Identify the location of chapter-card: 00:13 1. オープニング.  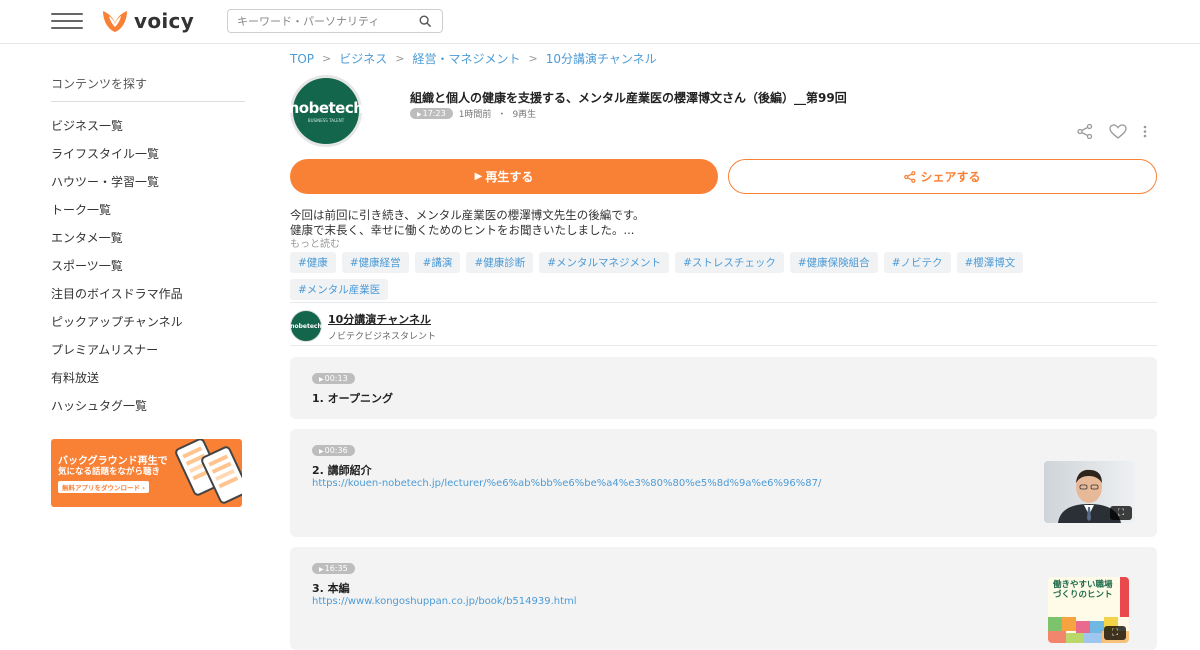
(723, 388).